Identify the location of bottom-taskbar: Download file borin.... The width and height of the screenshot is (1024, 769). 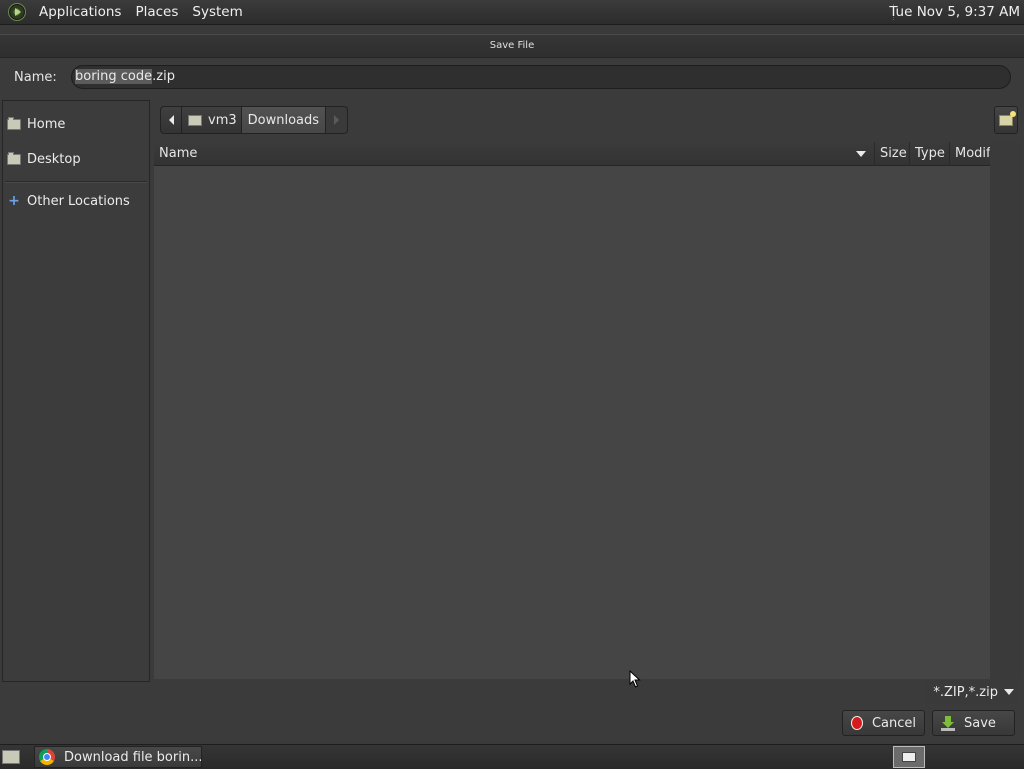
(512, 756).